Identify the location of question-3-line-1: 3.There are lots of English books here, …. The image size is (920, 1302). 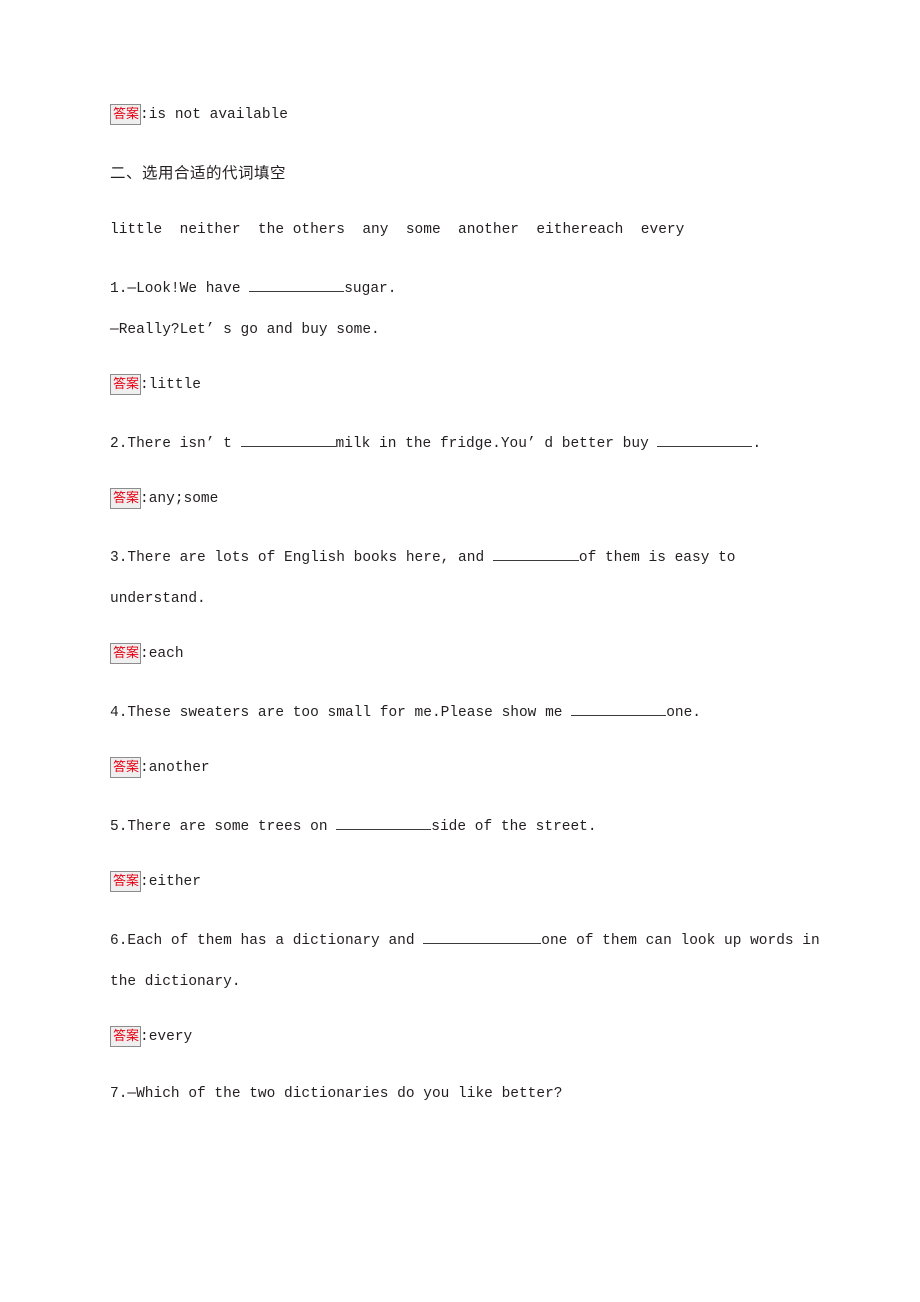
(460, 557).